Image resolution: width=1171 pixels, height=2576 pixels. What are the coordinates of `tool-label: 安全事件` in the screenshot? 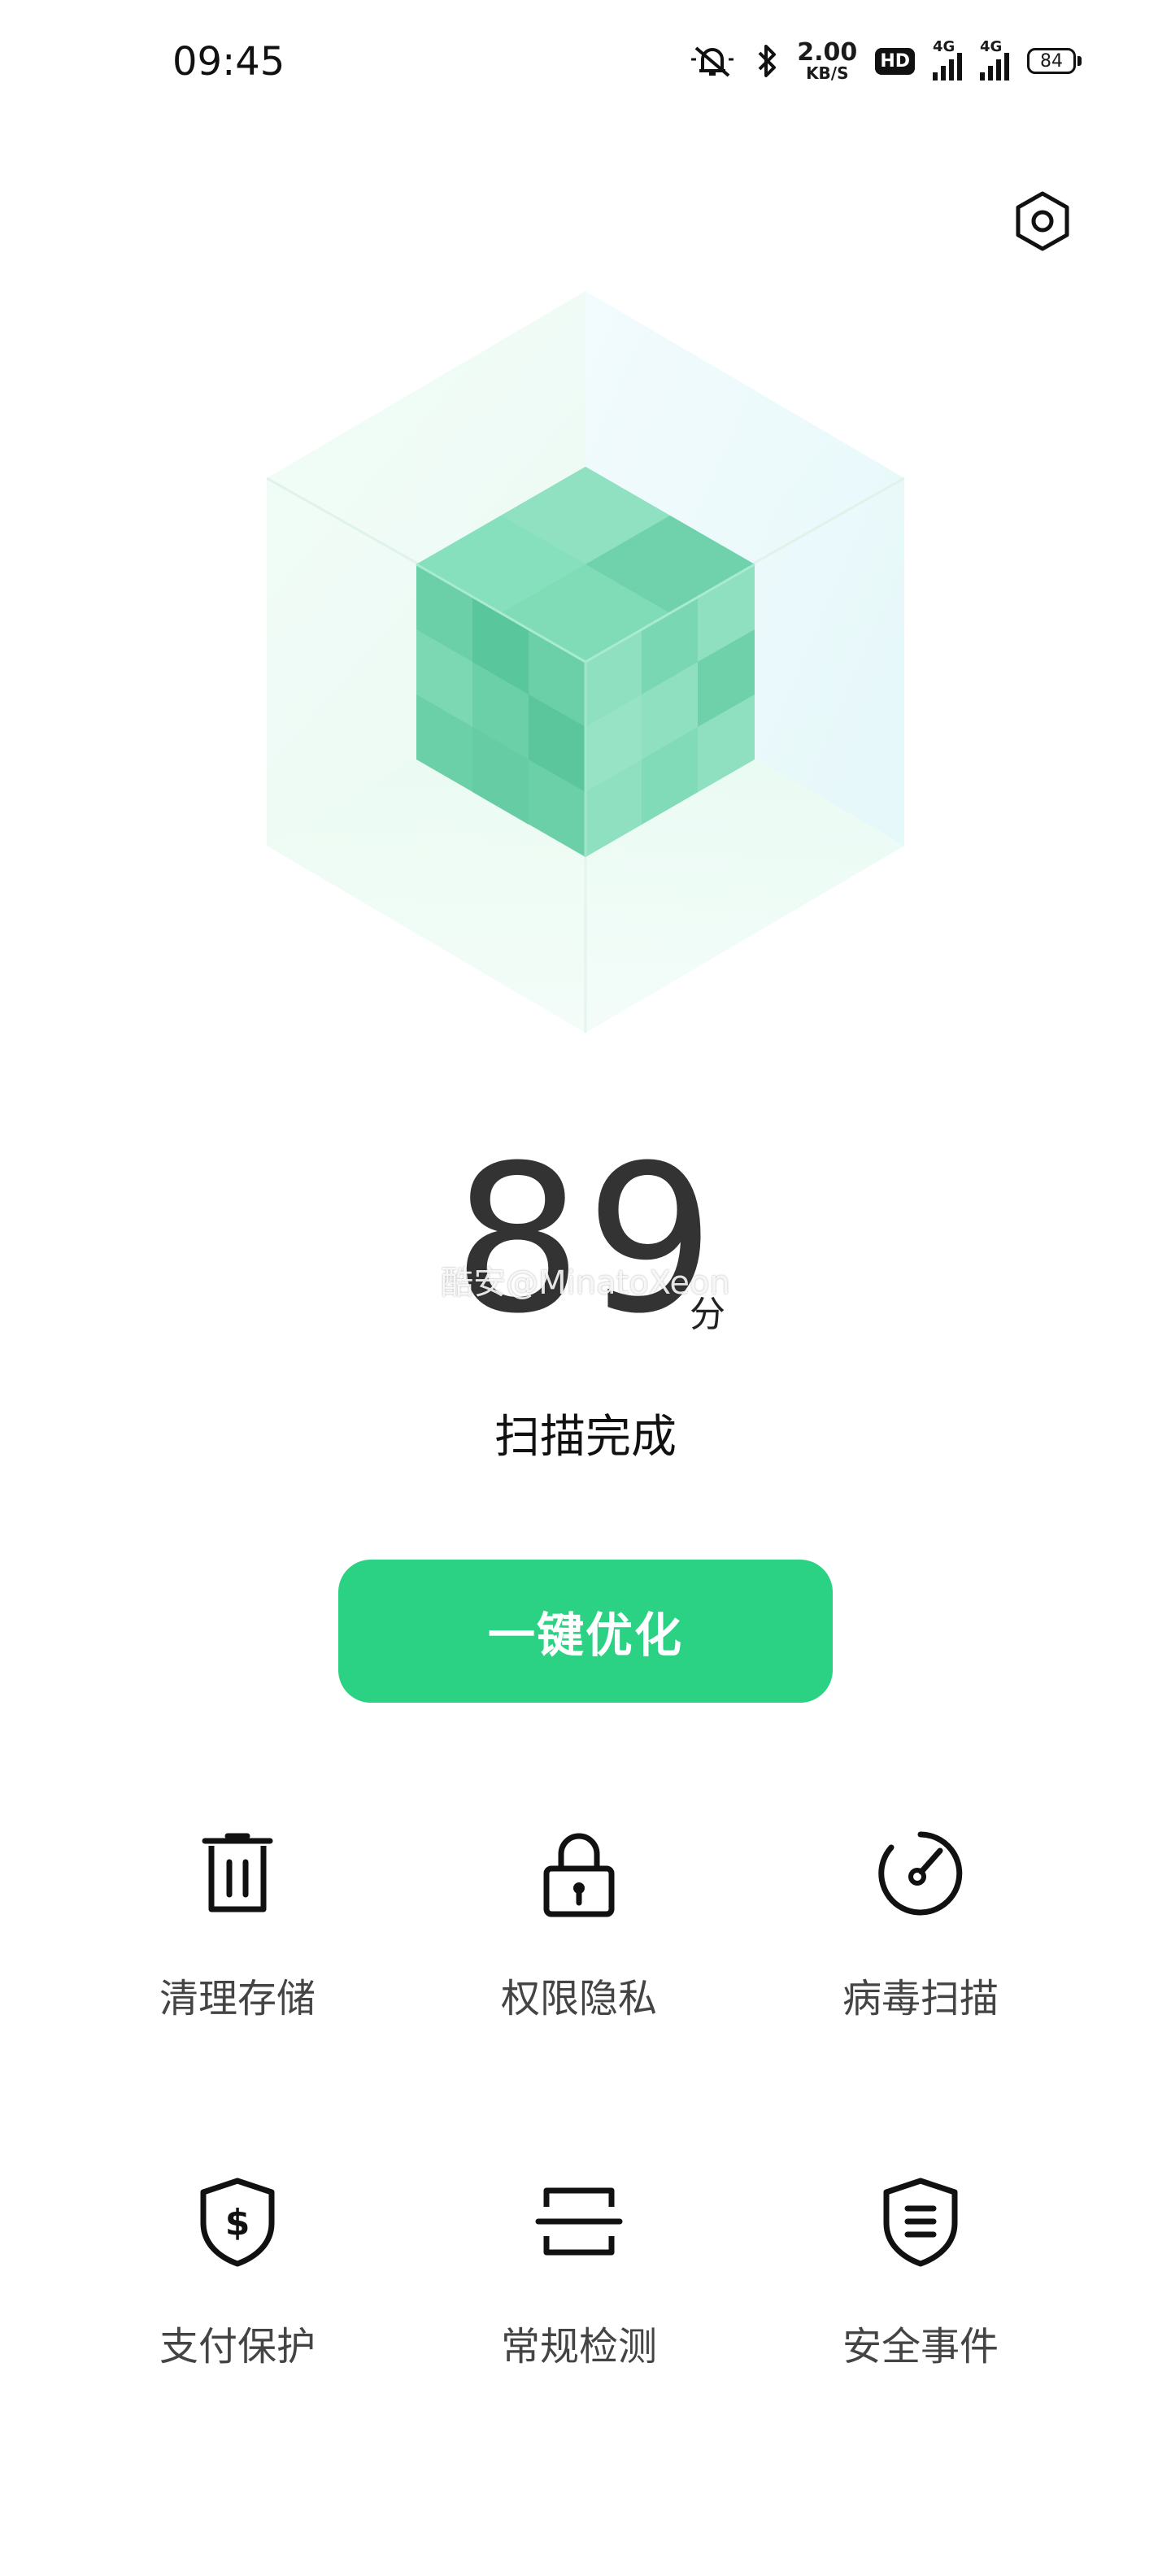 It's located at (921, 2347).